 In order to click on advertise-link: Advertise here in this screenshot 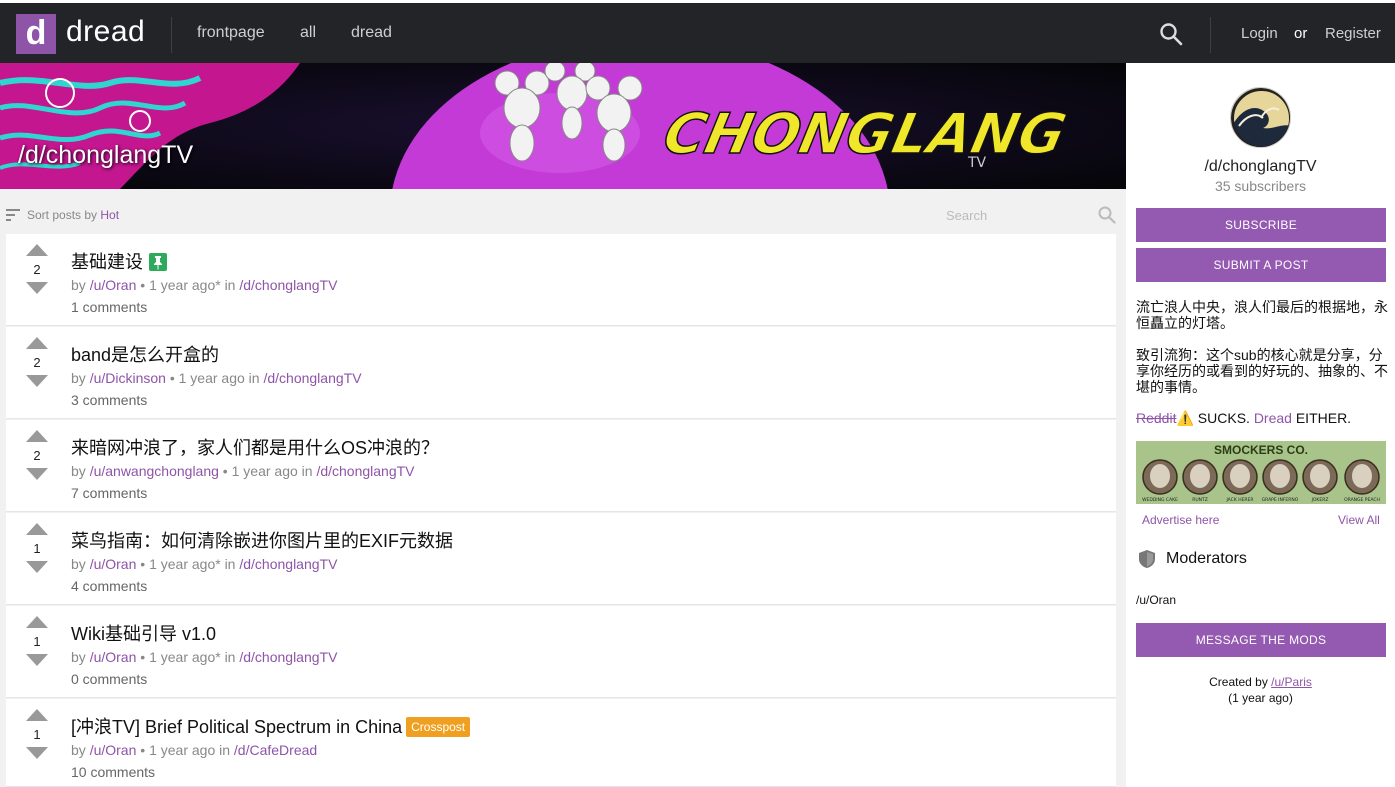, I will do `click(1180, 520)`.